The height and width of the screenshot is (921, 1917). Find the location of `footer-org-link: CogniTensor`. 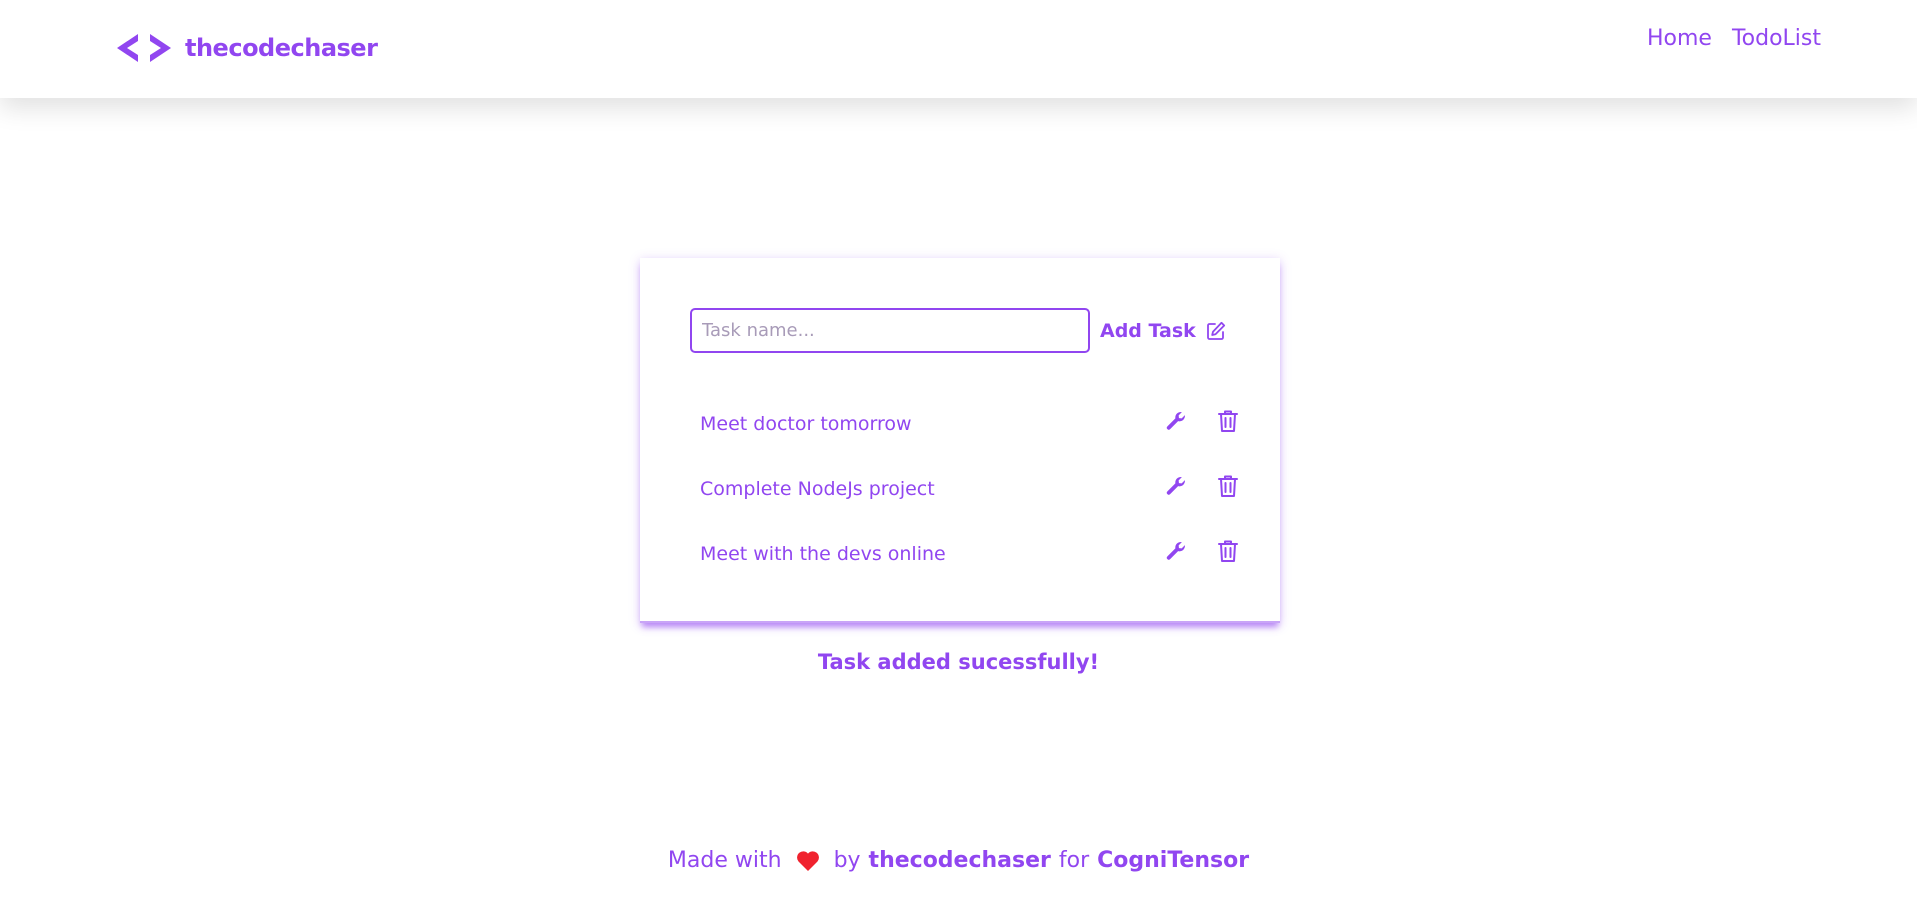

footer-org-link: CogniTensor is located at coordinates (1173, 860).